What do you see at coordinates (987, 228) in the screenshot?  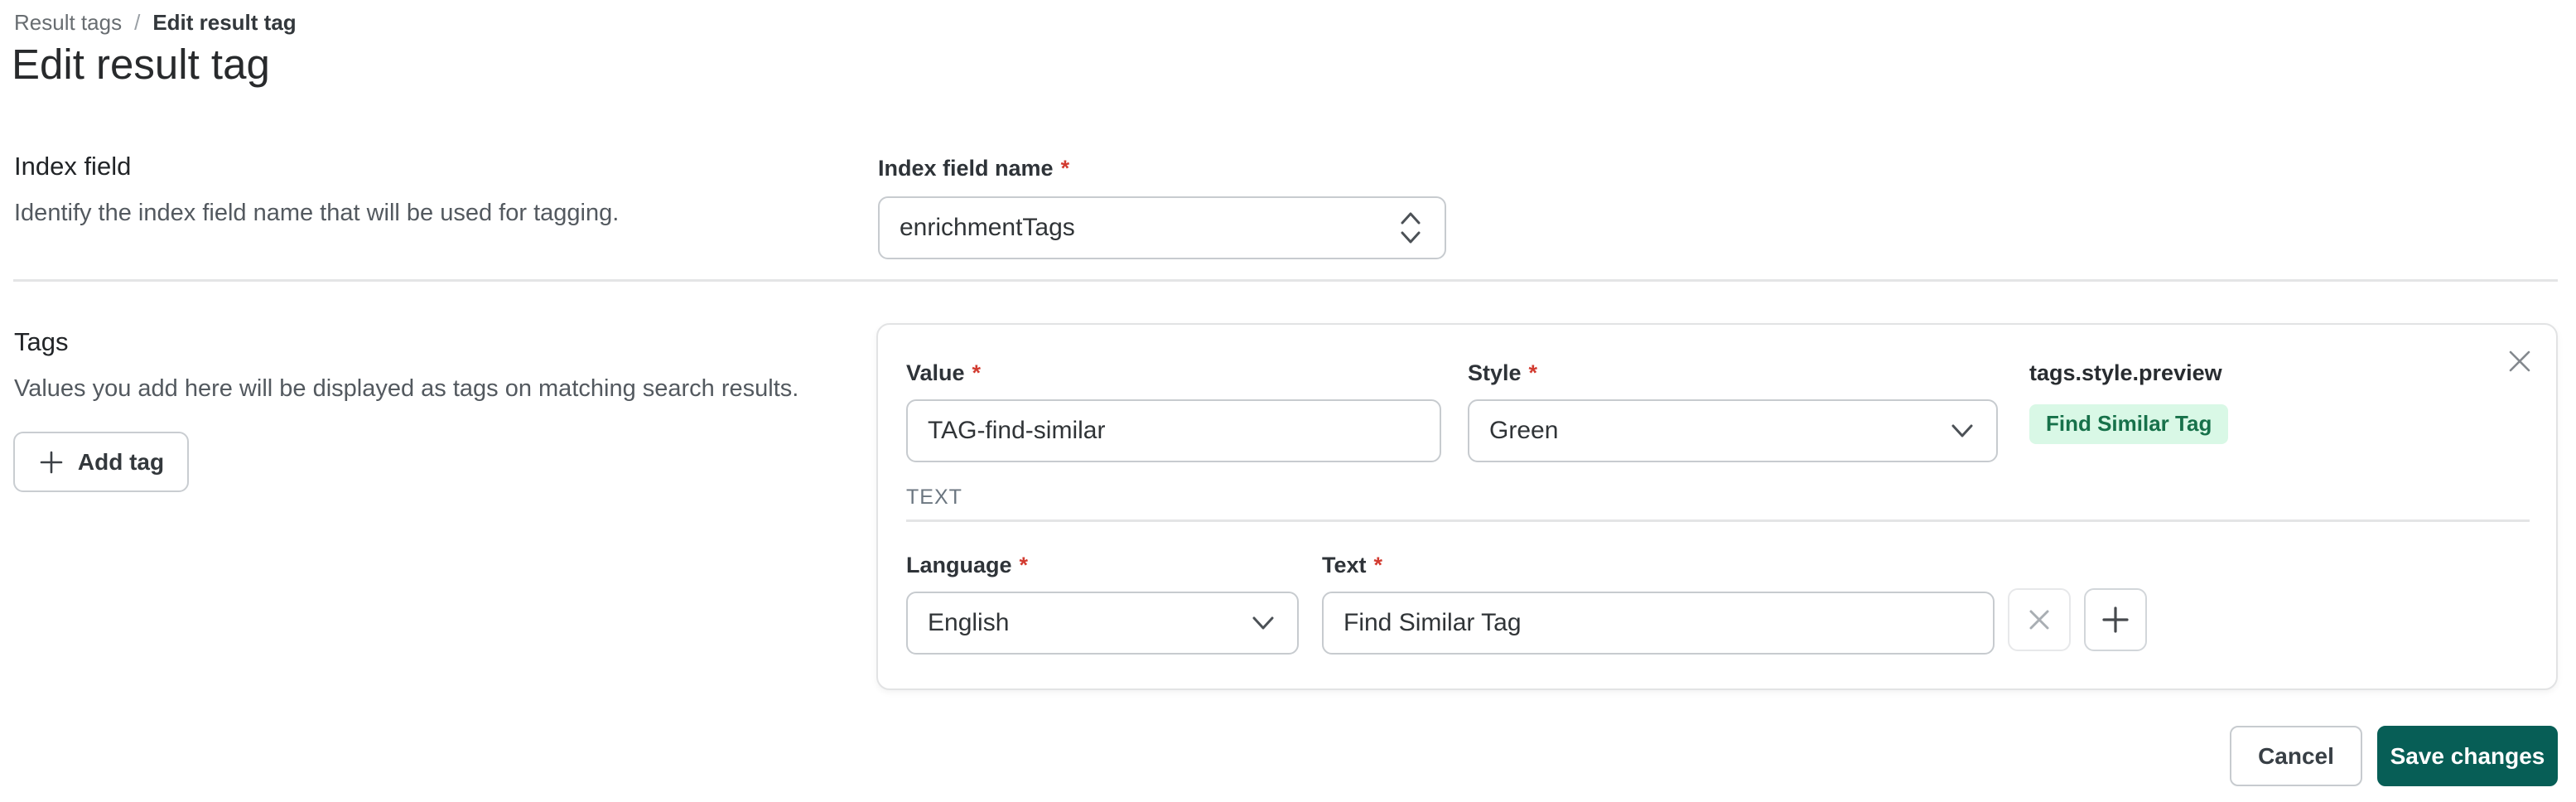 I see `index-field-name-value: enrichmentTags` at bounding box center [987, 228].